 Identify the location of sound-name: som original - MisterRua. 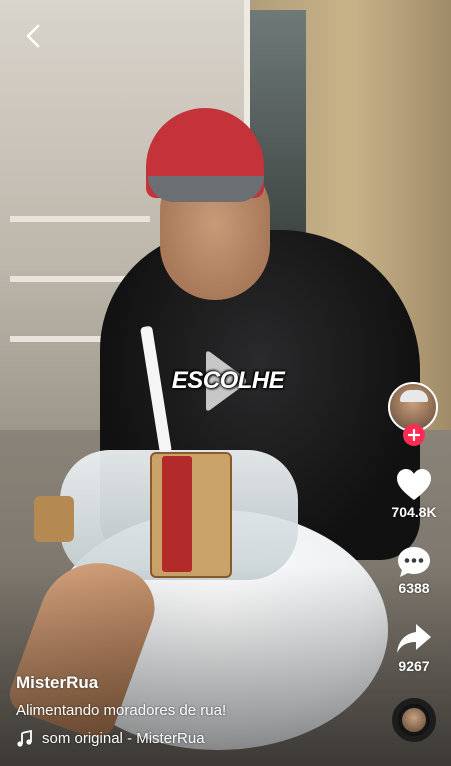
(123, 738).